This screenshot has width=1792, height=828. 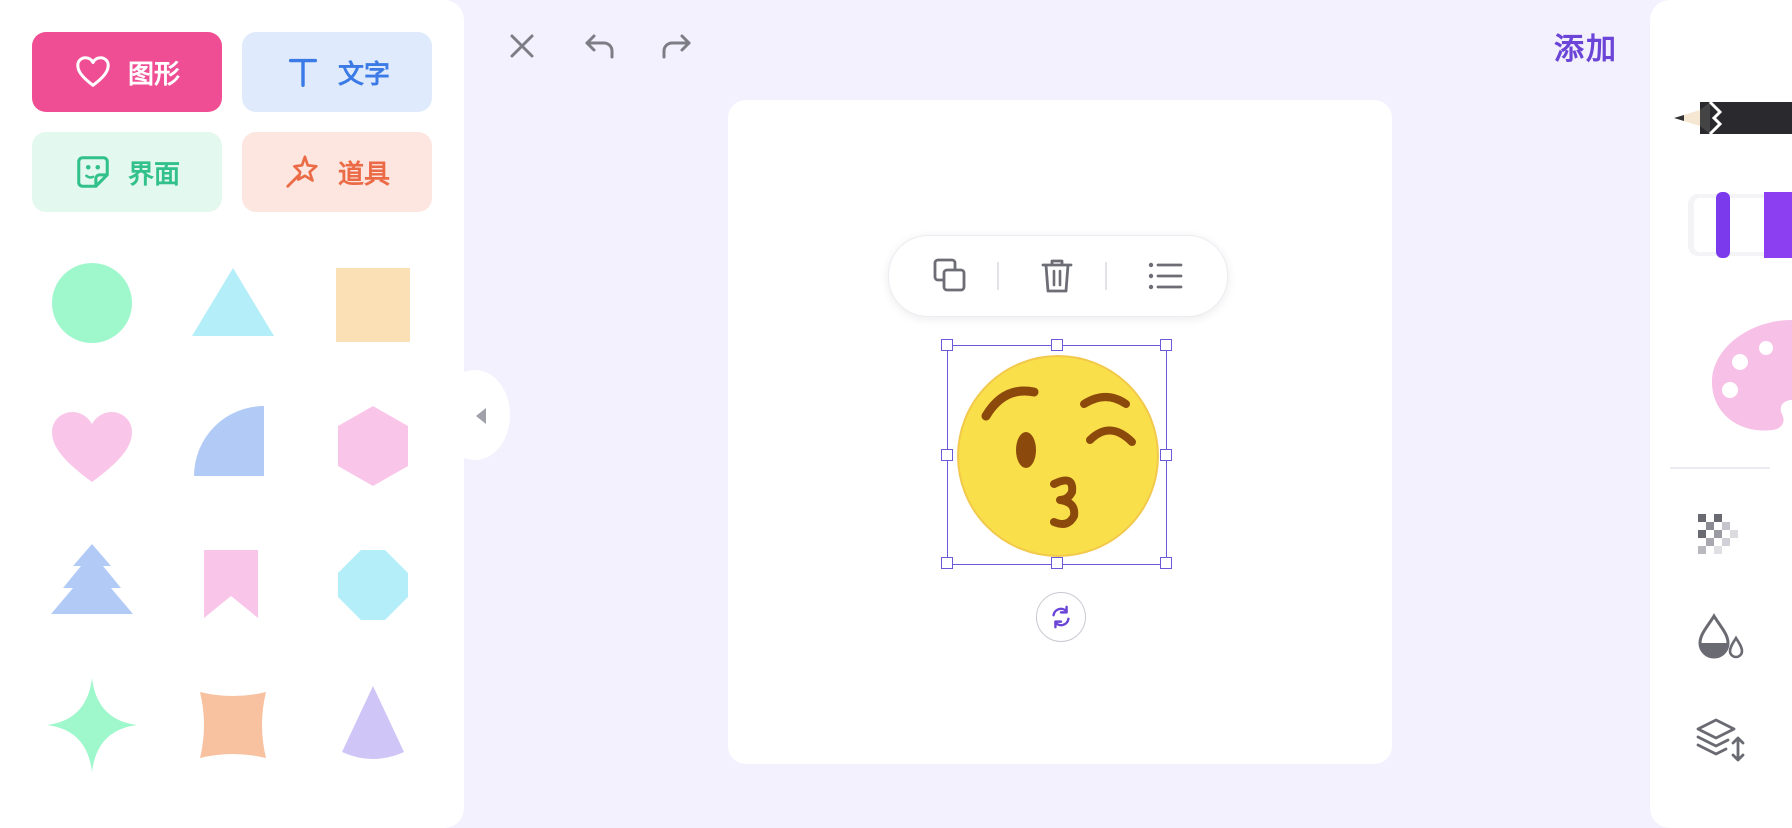 I want to click on resize-handle-right, so click(x=1166, y=455).